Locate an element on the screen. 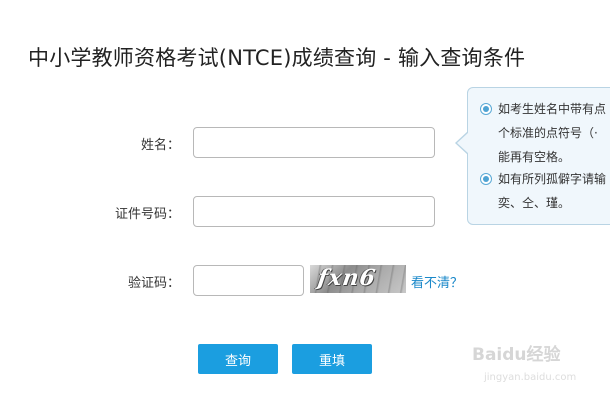  tip-line: 如有所列孤僻字请输 is located at coordinates (552, 179).